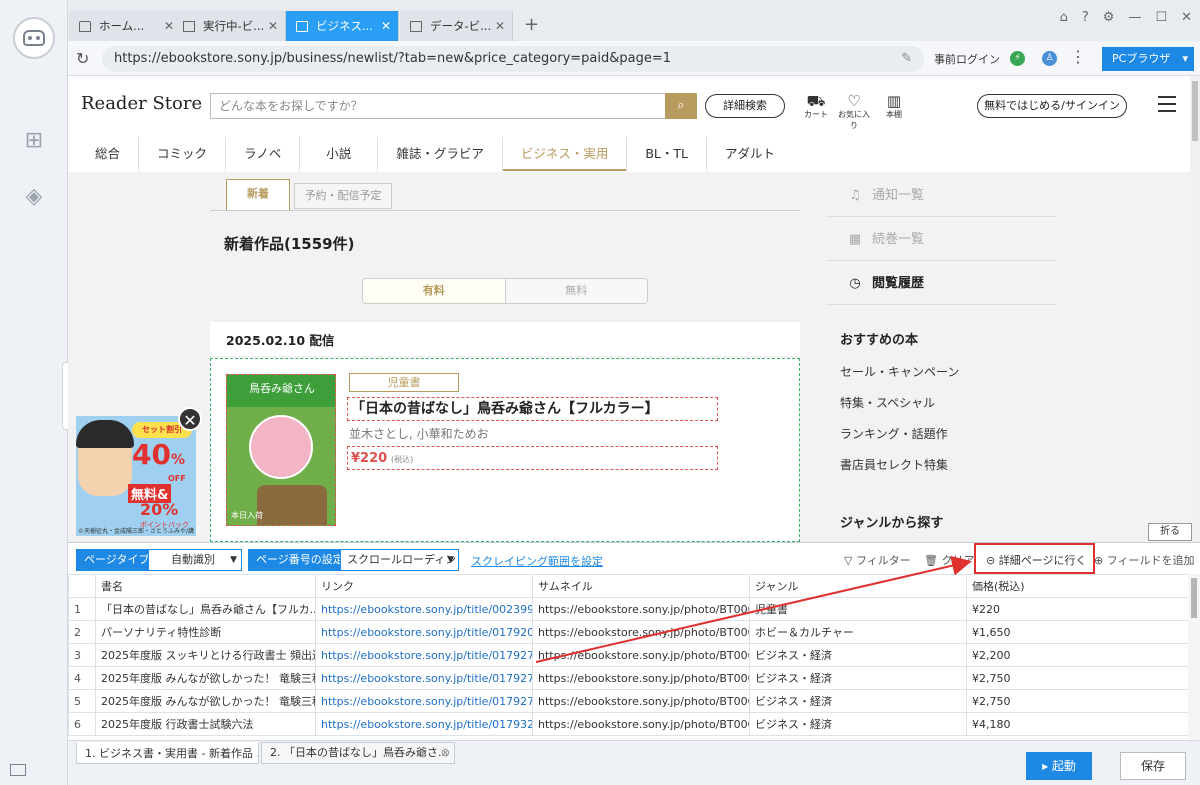 The width and height of the screenshot is (1200, 785). Describe the element at coordinates (816, 106) in the screenshot. I see `cart-button: ⛟ カート` at that location.